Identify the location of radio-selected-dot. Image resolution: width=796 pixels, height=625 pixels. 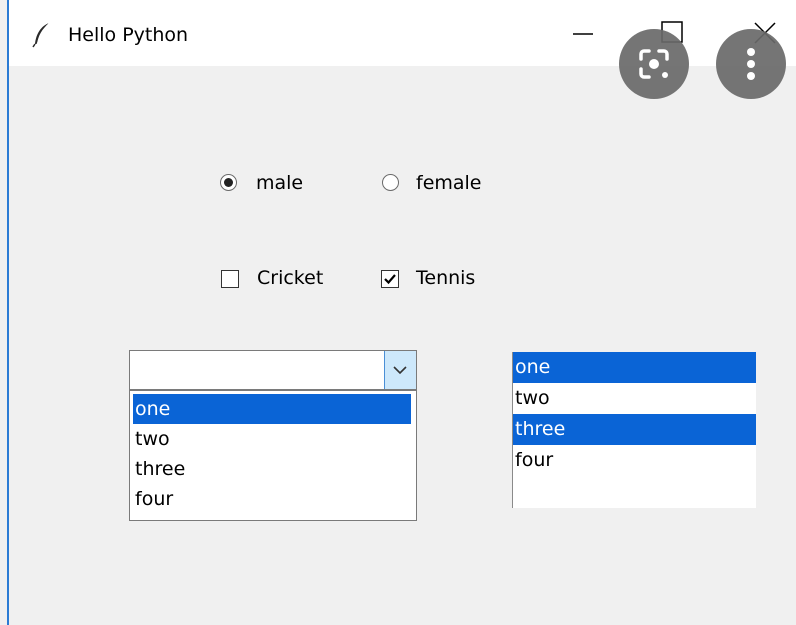
(228, 182).